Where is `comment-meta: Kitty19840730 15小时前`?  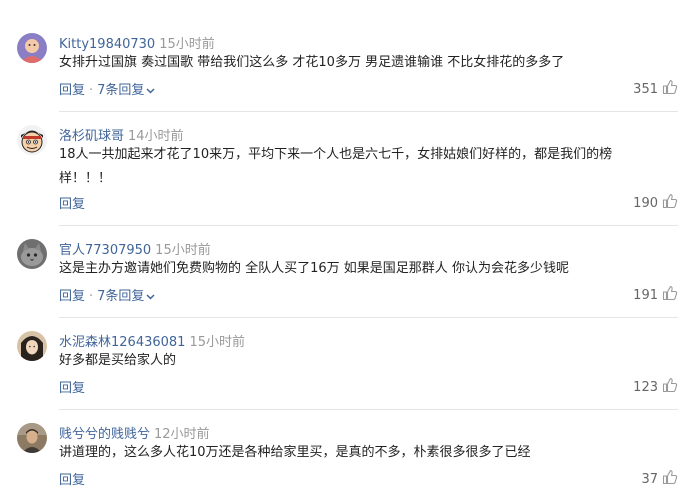 comment-meta: Kitty19840730 15小时前 is located at coordinates (137, 42).